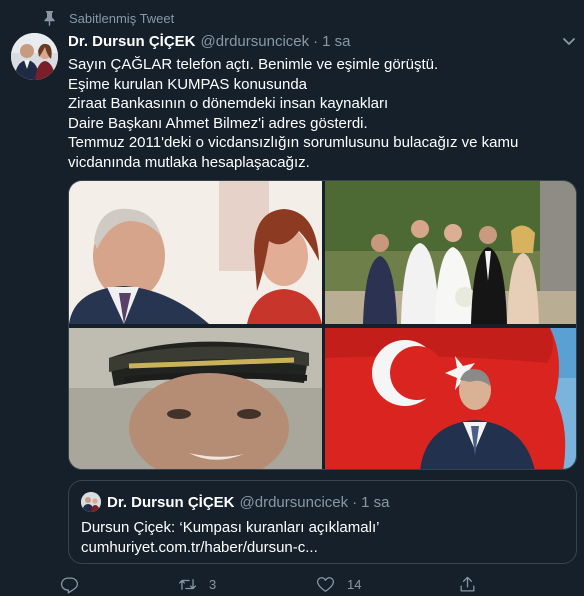 The image size is (584, 596). Describe the element at coordinates (294, 502) in the screenshot. I see `quoted-author-handle: @drdursuncicek` at that location.